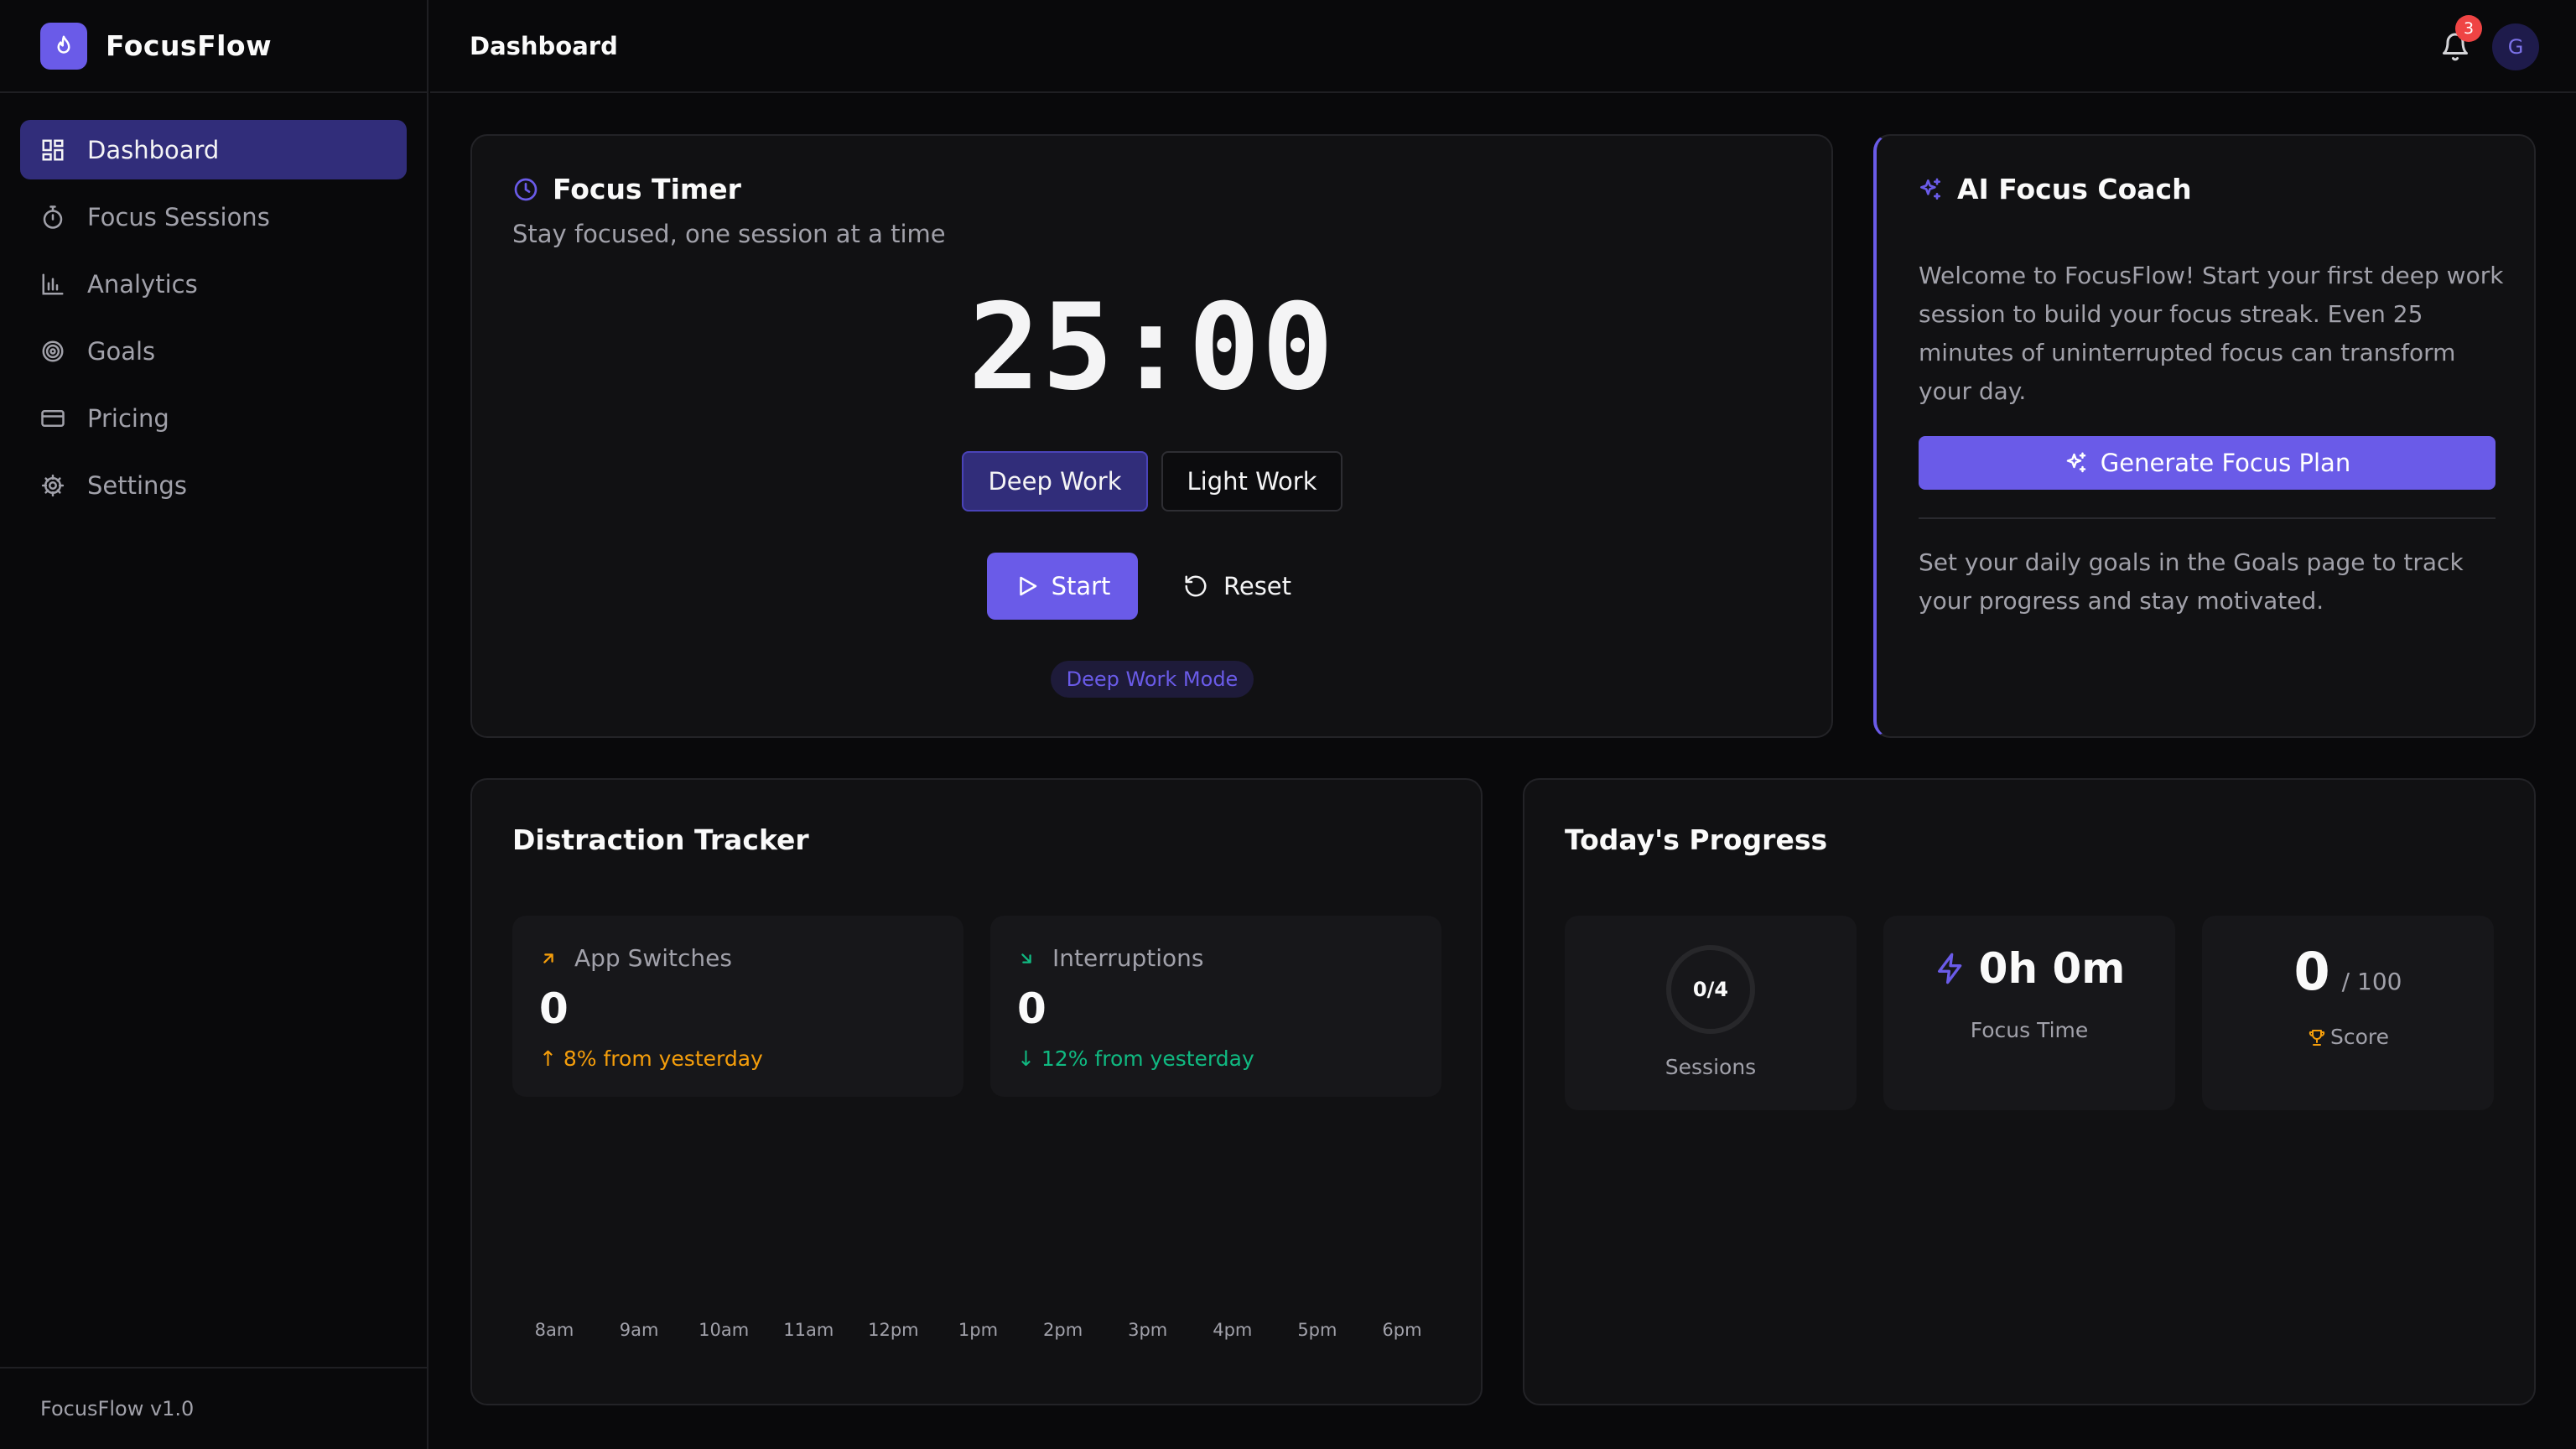  Describe the element at coordinates (1081, 586) in the screenshot. I see `start-button-label: Start` at that location.